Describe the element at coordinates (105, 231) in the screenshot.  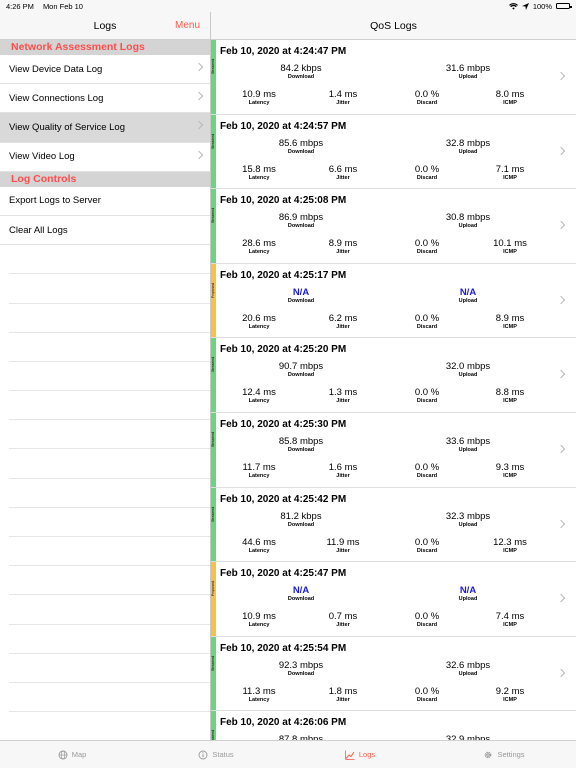
I see `sidebar-item: Clear All Logs` at that location.